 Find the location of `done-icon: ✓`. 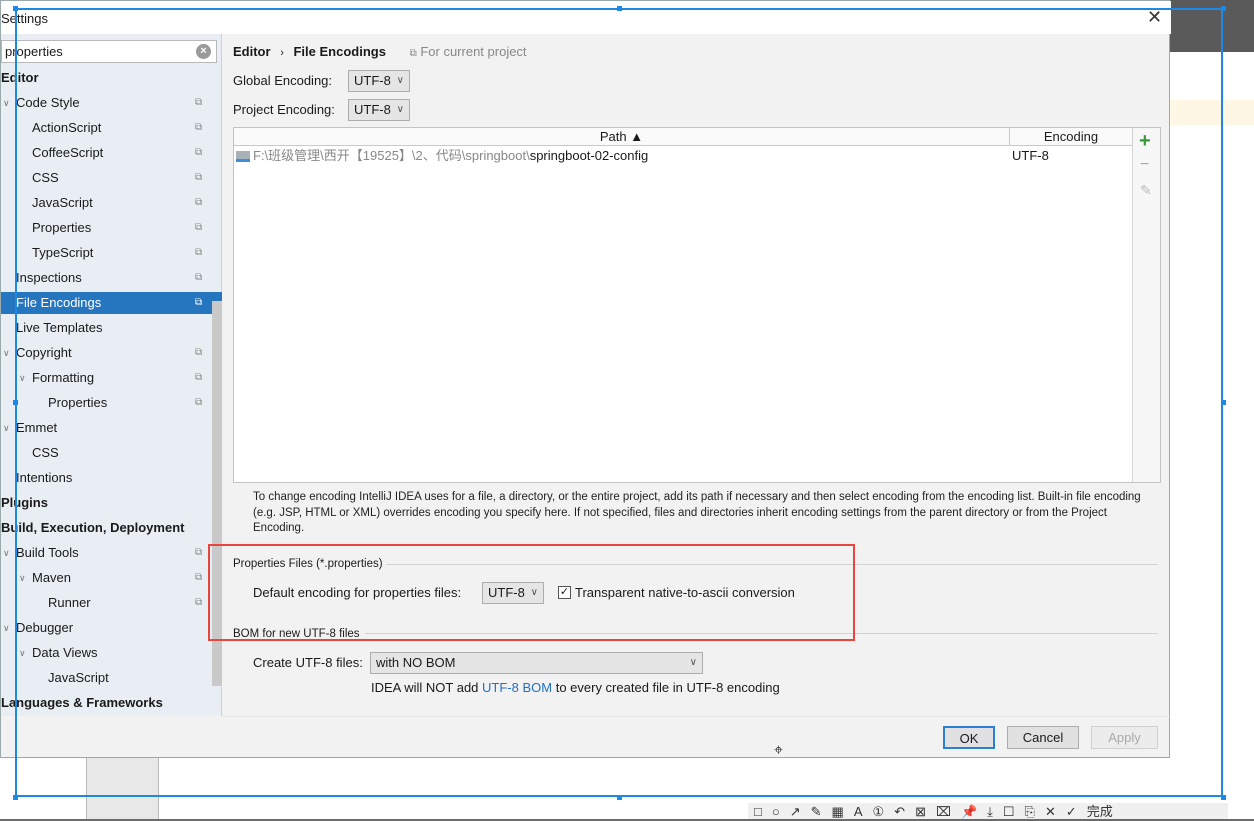

done-icon: ✓ is located at coordinates (1071, 811).